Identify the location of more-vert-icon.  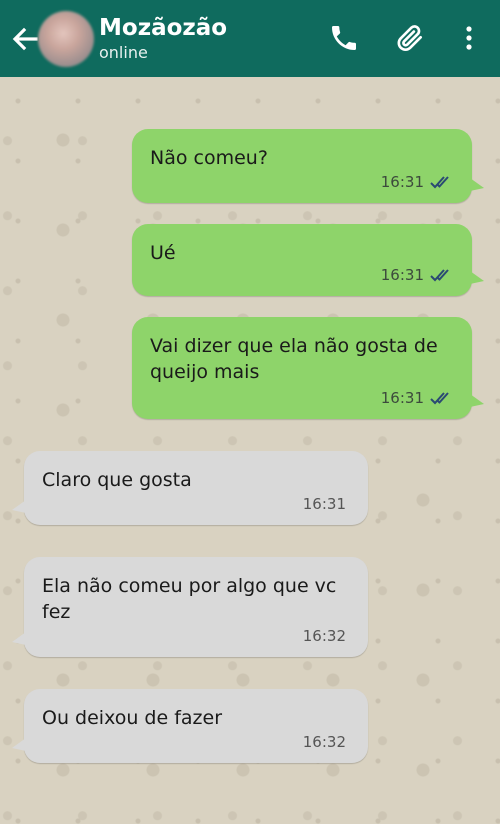
(474, 38).